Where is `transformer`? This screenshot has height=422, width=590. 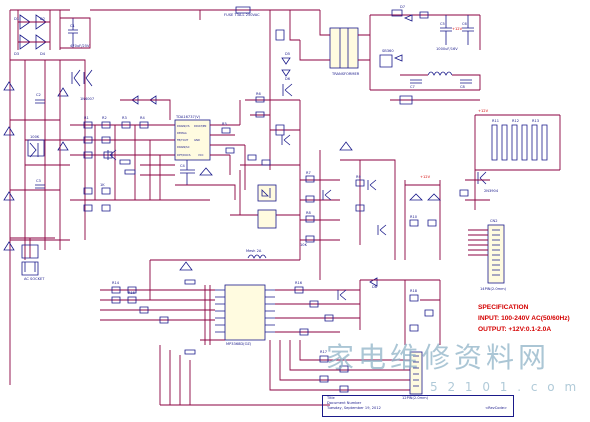 transformer is located at coordinates (334, 39).